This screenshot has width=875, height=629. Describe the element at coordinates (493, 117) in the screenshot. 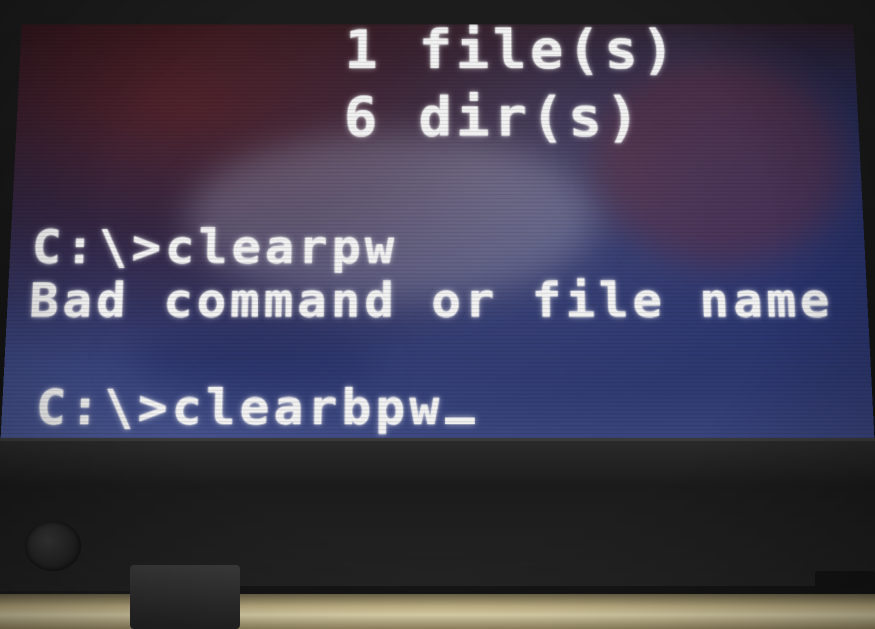

I see `dir-count-line: 6 dir(s)` at that location.